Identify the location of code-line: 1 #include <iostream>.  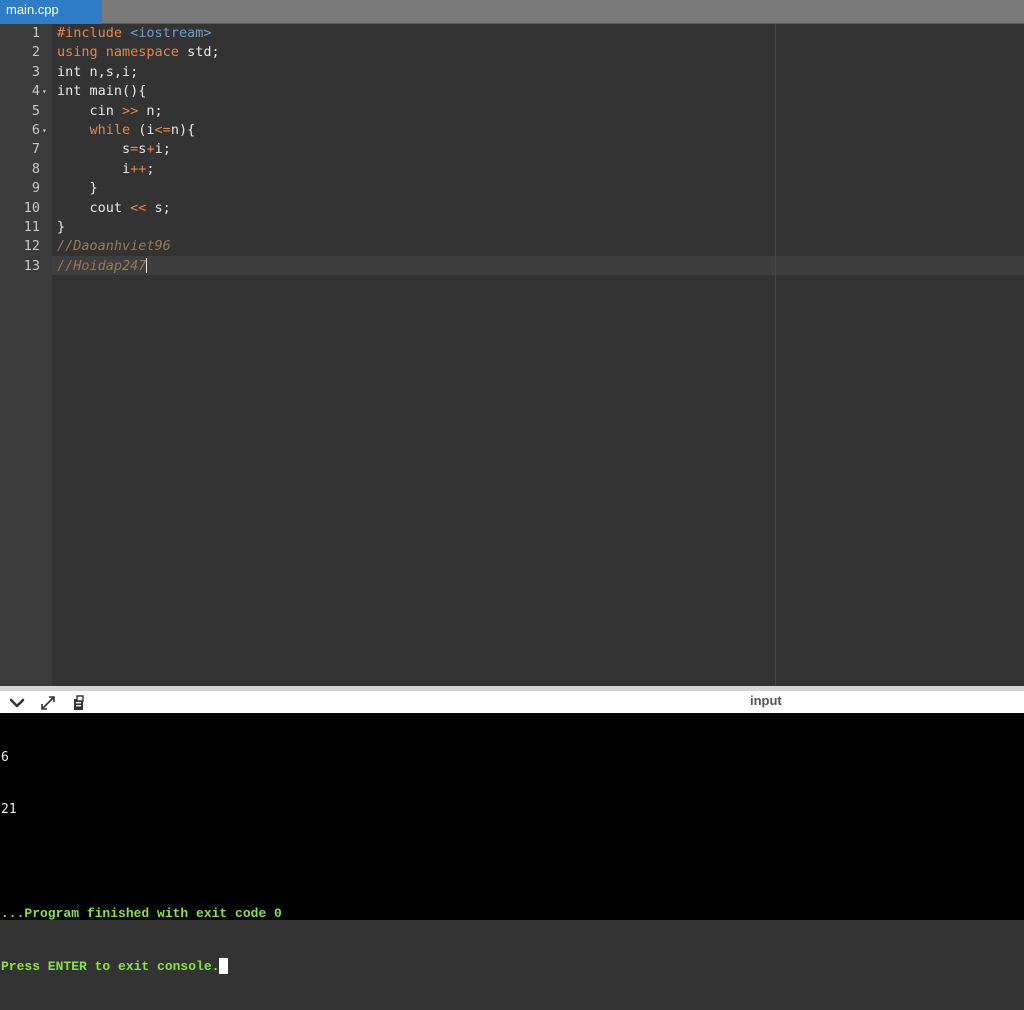
(512, 33).